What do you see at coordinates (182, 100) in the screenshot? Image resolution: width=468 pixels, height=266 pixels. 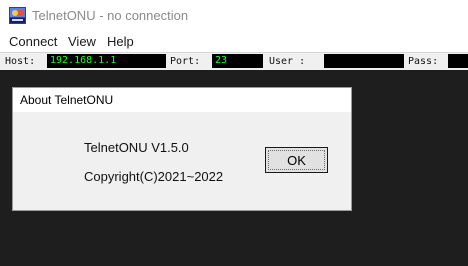 I see `dialog-title-bar: About TelnetONU` at bounding box center [182, 100].